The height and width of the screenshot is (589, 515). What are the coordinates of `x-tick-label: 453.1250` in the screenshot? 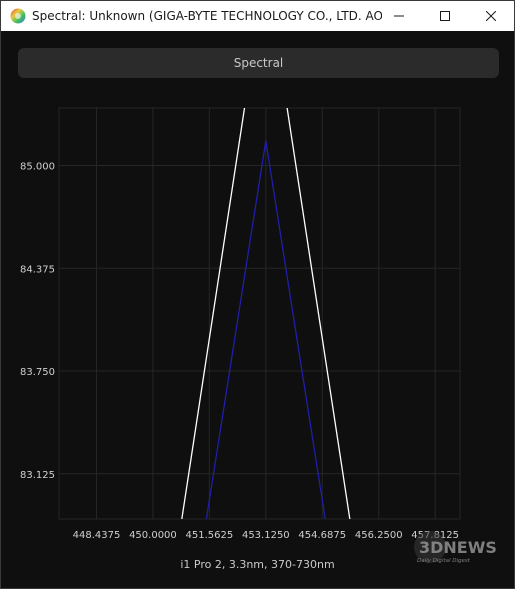 It's located at (266, 535).